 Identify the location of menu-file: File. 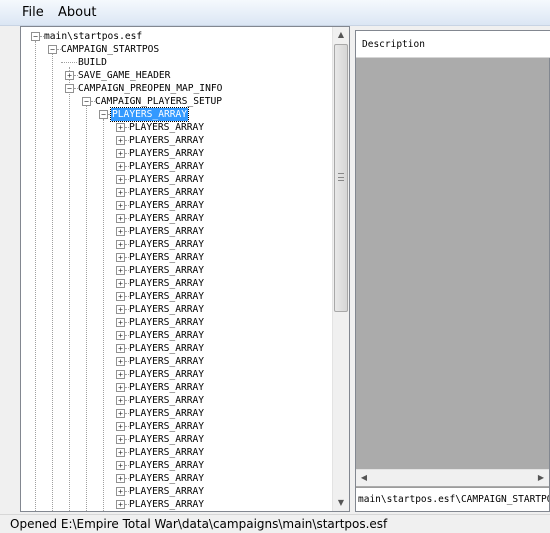
(33, 12).